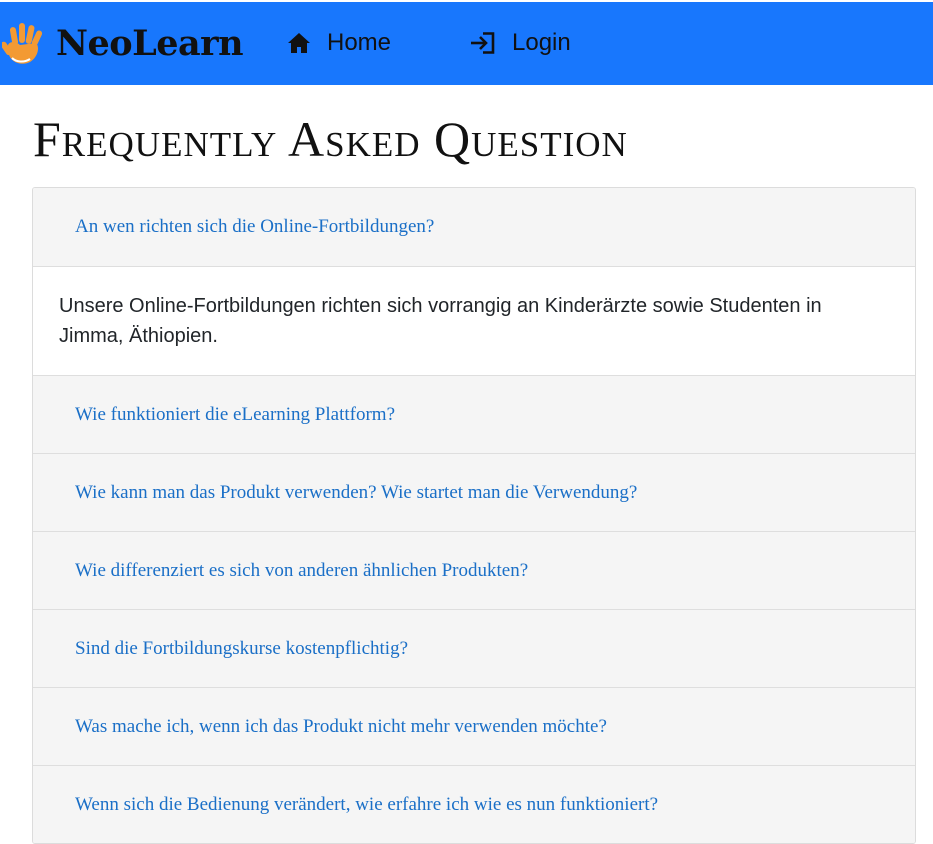 The image size is (933, 844). What do you see at coordinates (541, 42) in the screenshot?
I see `nav-login-label: Login` at bounding box center [541, 42].